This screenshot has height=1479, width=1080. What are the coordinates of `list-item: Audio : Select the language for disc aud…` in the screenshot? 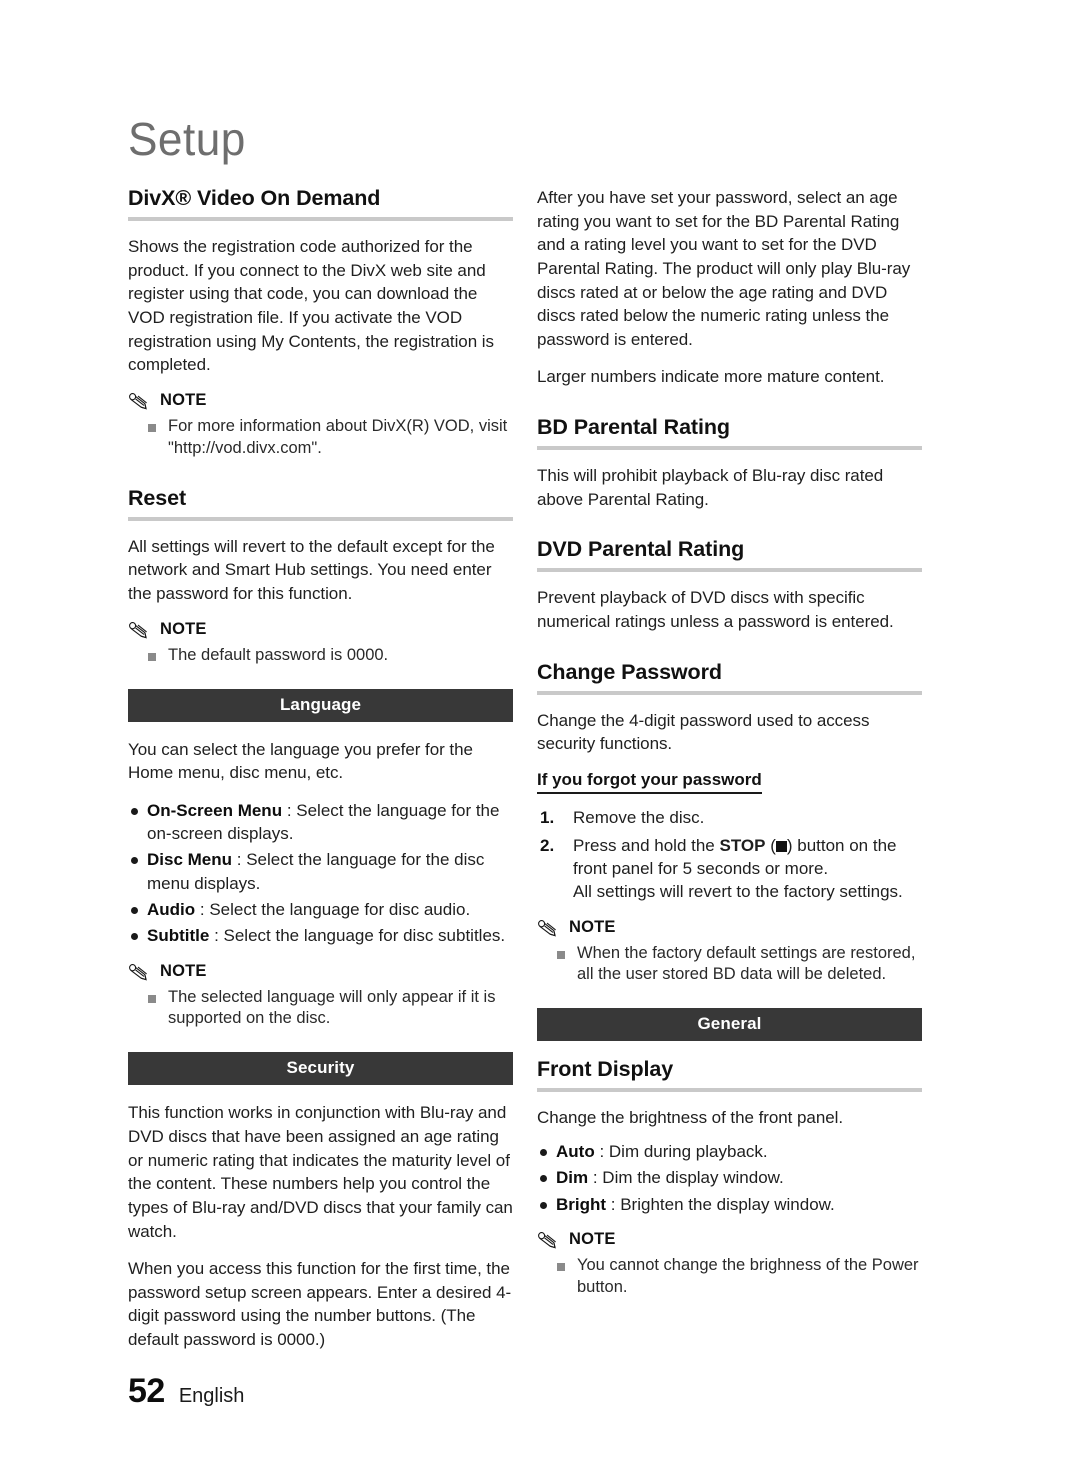 It's located at (320, 909).